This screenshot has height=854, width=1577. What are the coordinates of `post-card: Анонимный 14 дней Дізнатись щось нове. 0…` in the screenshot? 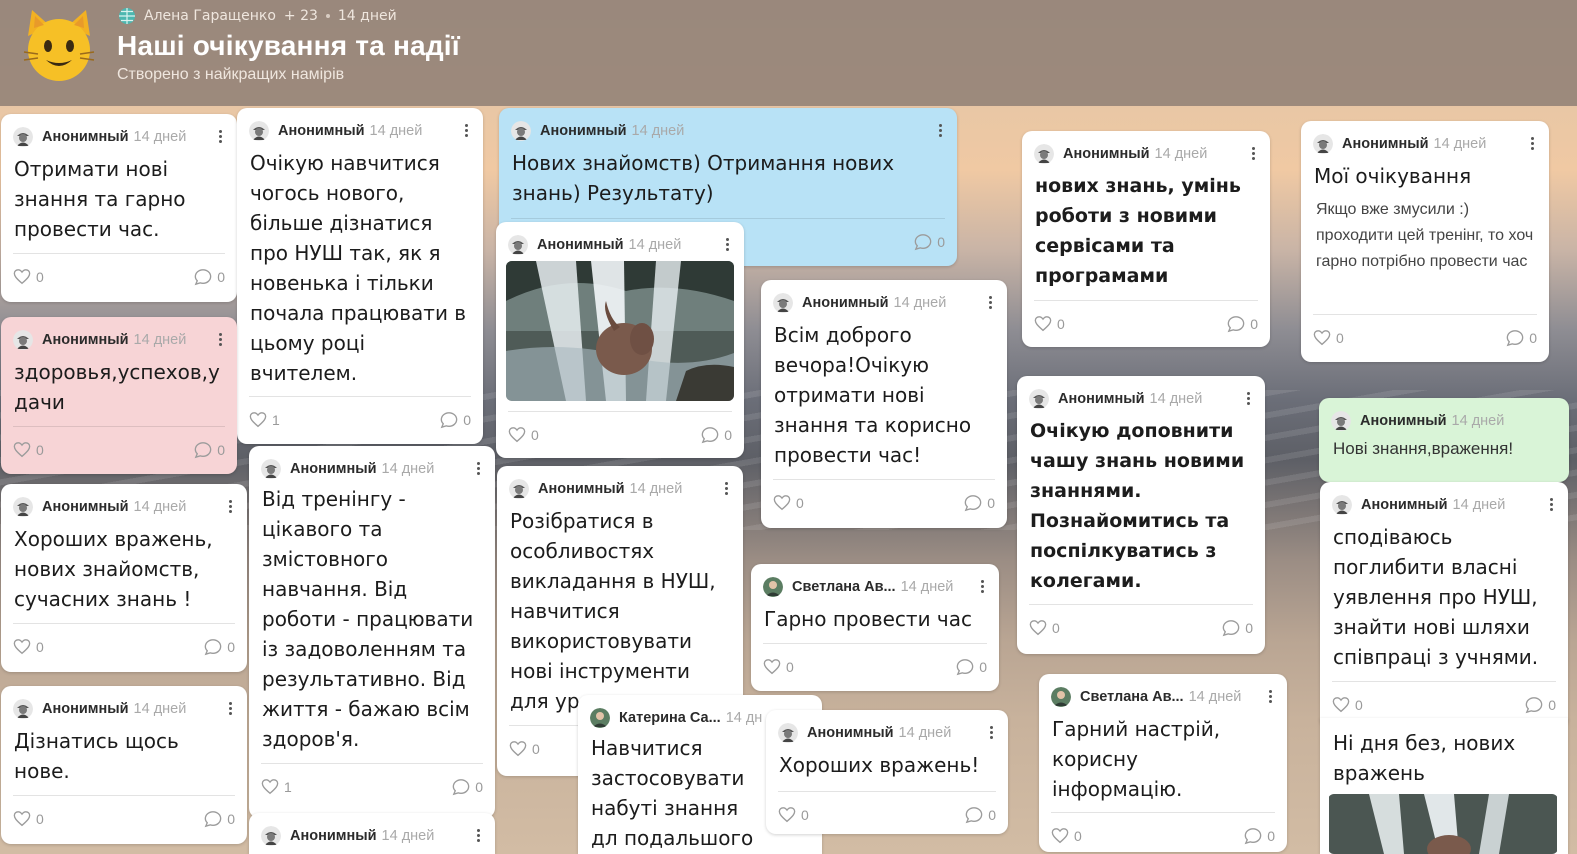 It's located at (124, 765).